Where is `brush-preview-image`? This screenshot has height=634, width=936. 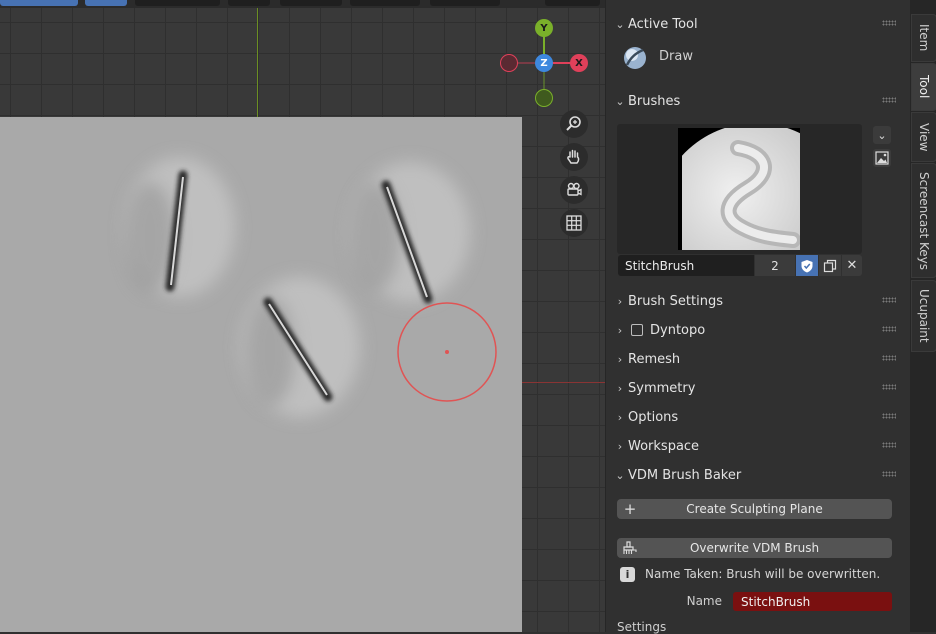 brush-preview-image is located at coordinates (756, 223).